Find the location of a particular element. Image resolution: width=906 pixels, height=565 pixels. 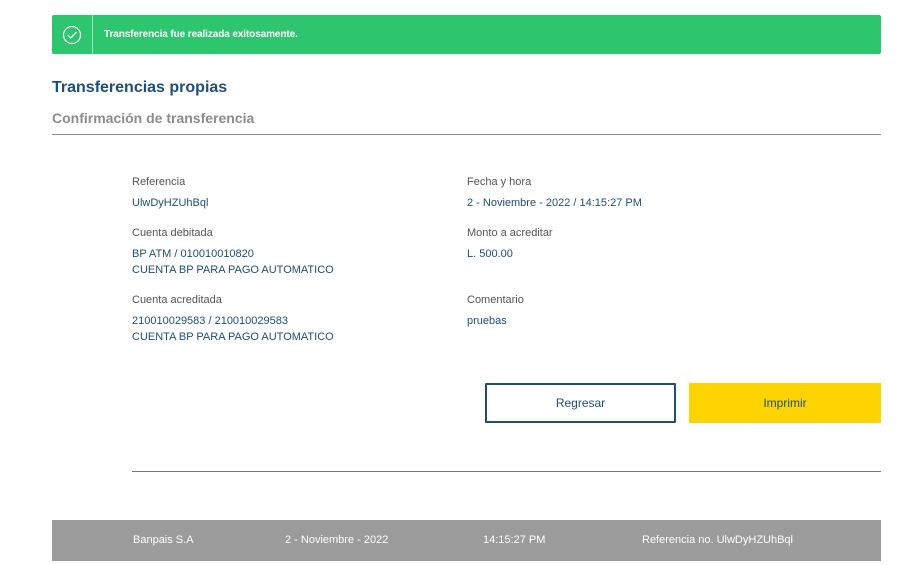

back-button: Regresar is located at coordinates (580, 403).